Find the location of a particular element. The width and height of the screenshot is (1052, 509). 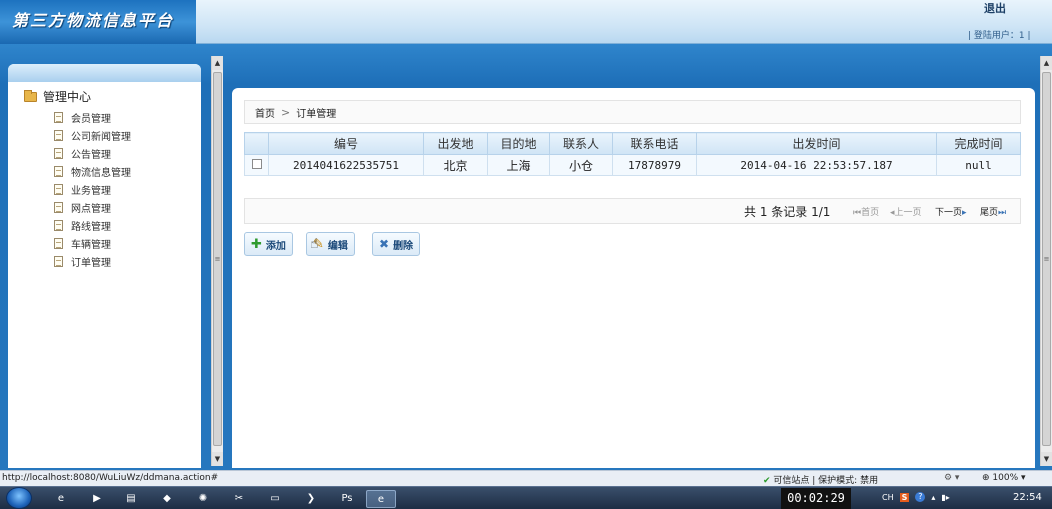

sidebar-item-label: 公告管理 is located at coordinates (91, 155).